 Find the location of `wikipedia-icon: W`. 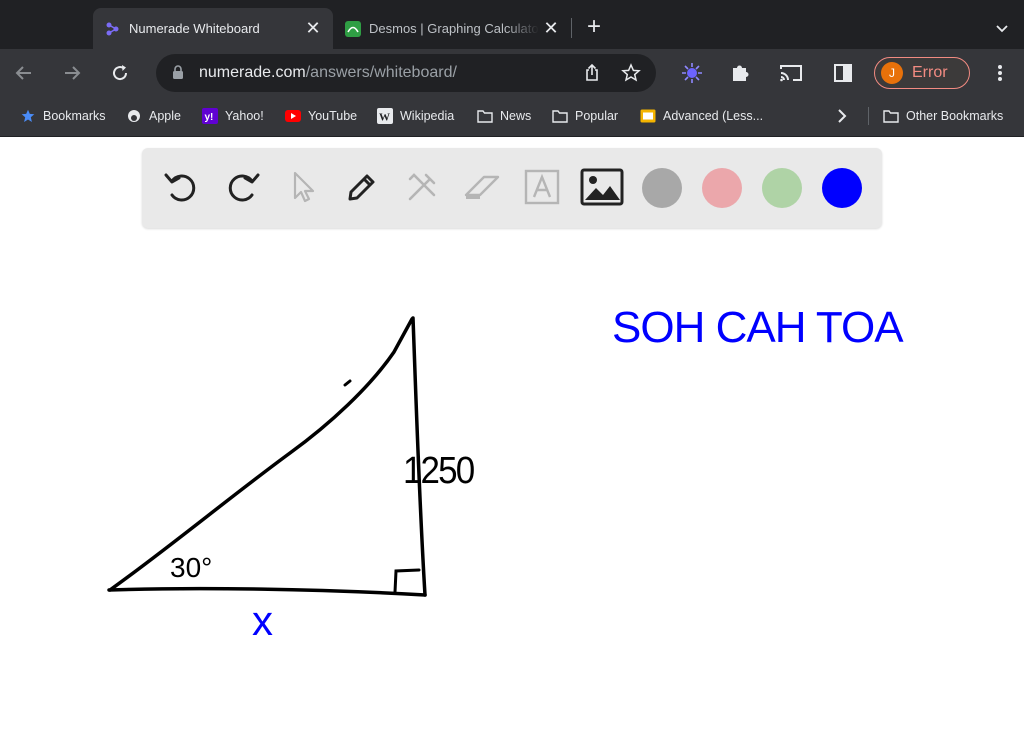

wikipedia-icon: W is located at coordinates (385, 116).